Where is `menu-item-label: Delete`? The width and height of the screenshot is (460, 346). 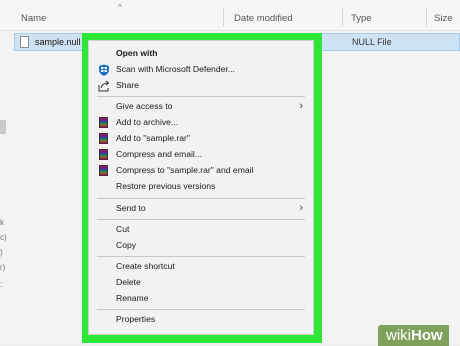
menu-item-label: Delete is located at coordinates (128, 282).